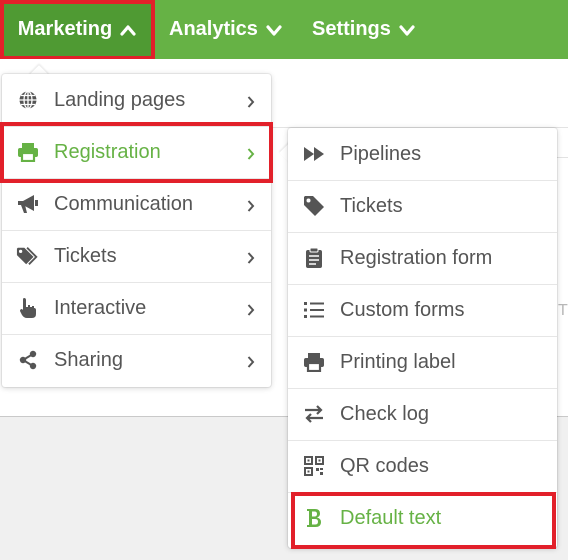 The image size is (568, 560). Describe the element at coordinates (314, 518) in the screenshot. I see `bold-icon` at that location.